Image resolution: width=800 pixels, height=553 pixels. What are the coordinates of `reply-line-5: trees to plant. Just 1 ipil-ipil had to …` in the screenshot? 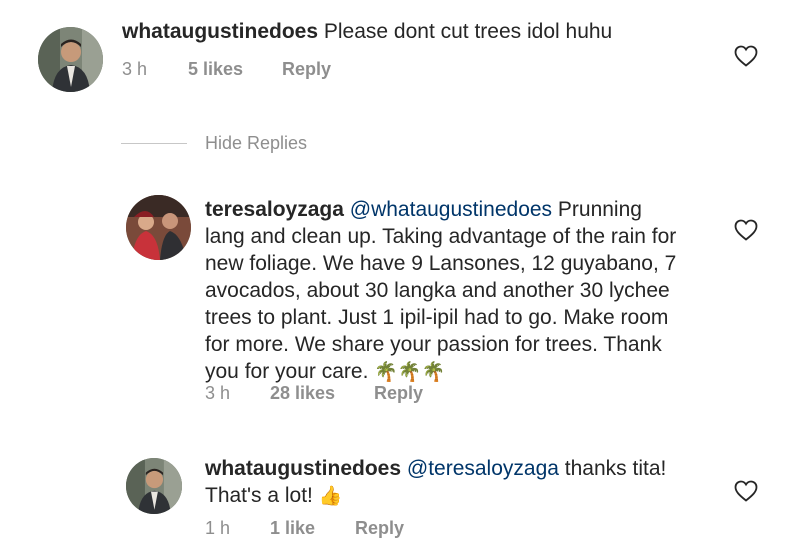 It's located at (437, 317).